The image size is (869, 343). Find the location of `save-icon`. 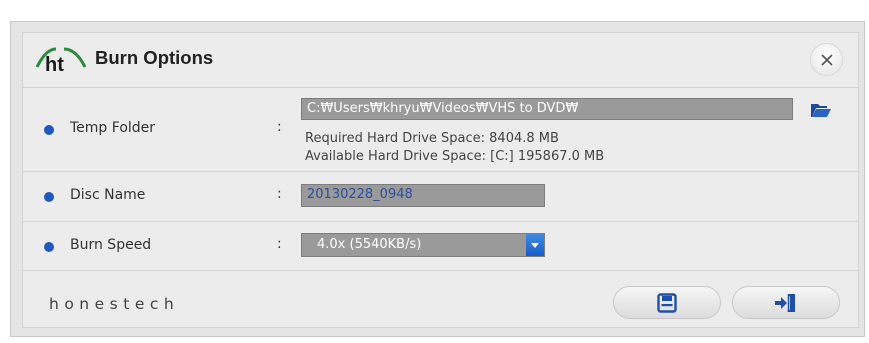

save-icon is located at coordinates (667, 302).